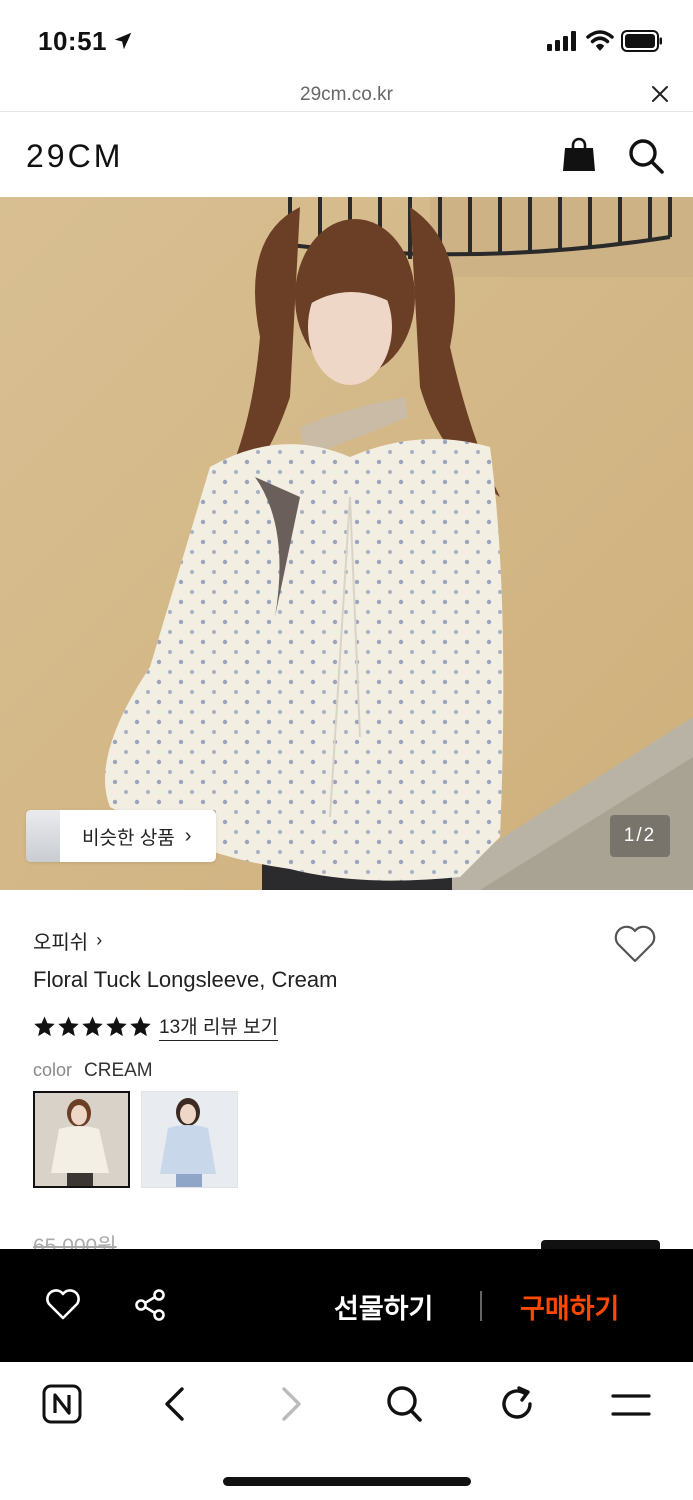  I want to click on color-swatch-blue, so click(189, 1139).